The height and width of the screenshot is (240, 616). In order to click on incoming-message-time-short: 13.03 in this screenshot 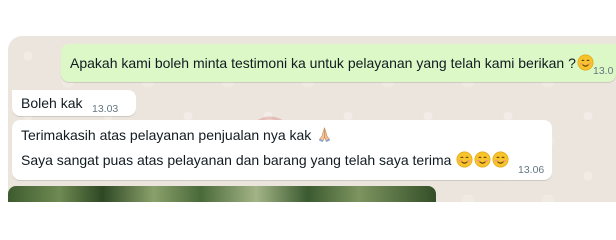, I will do `click(105, 109)`.